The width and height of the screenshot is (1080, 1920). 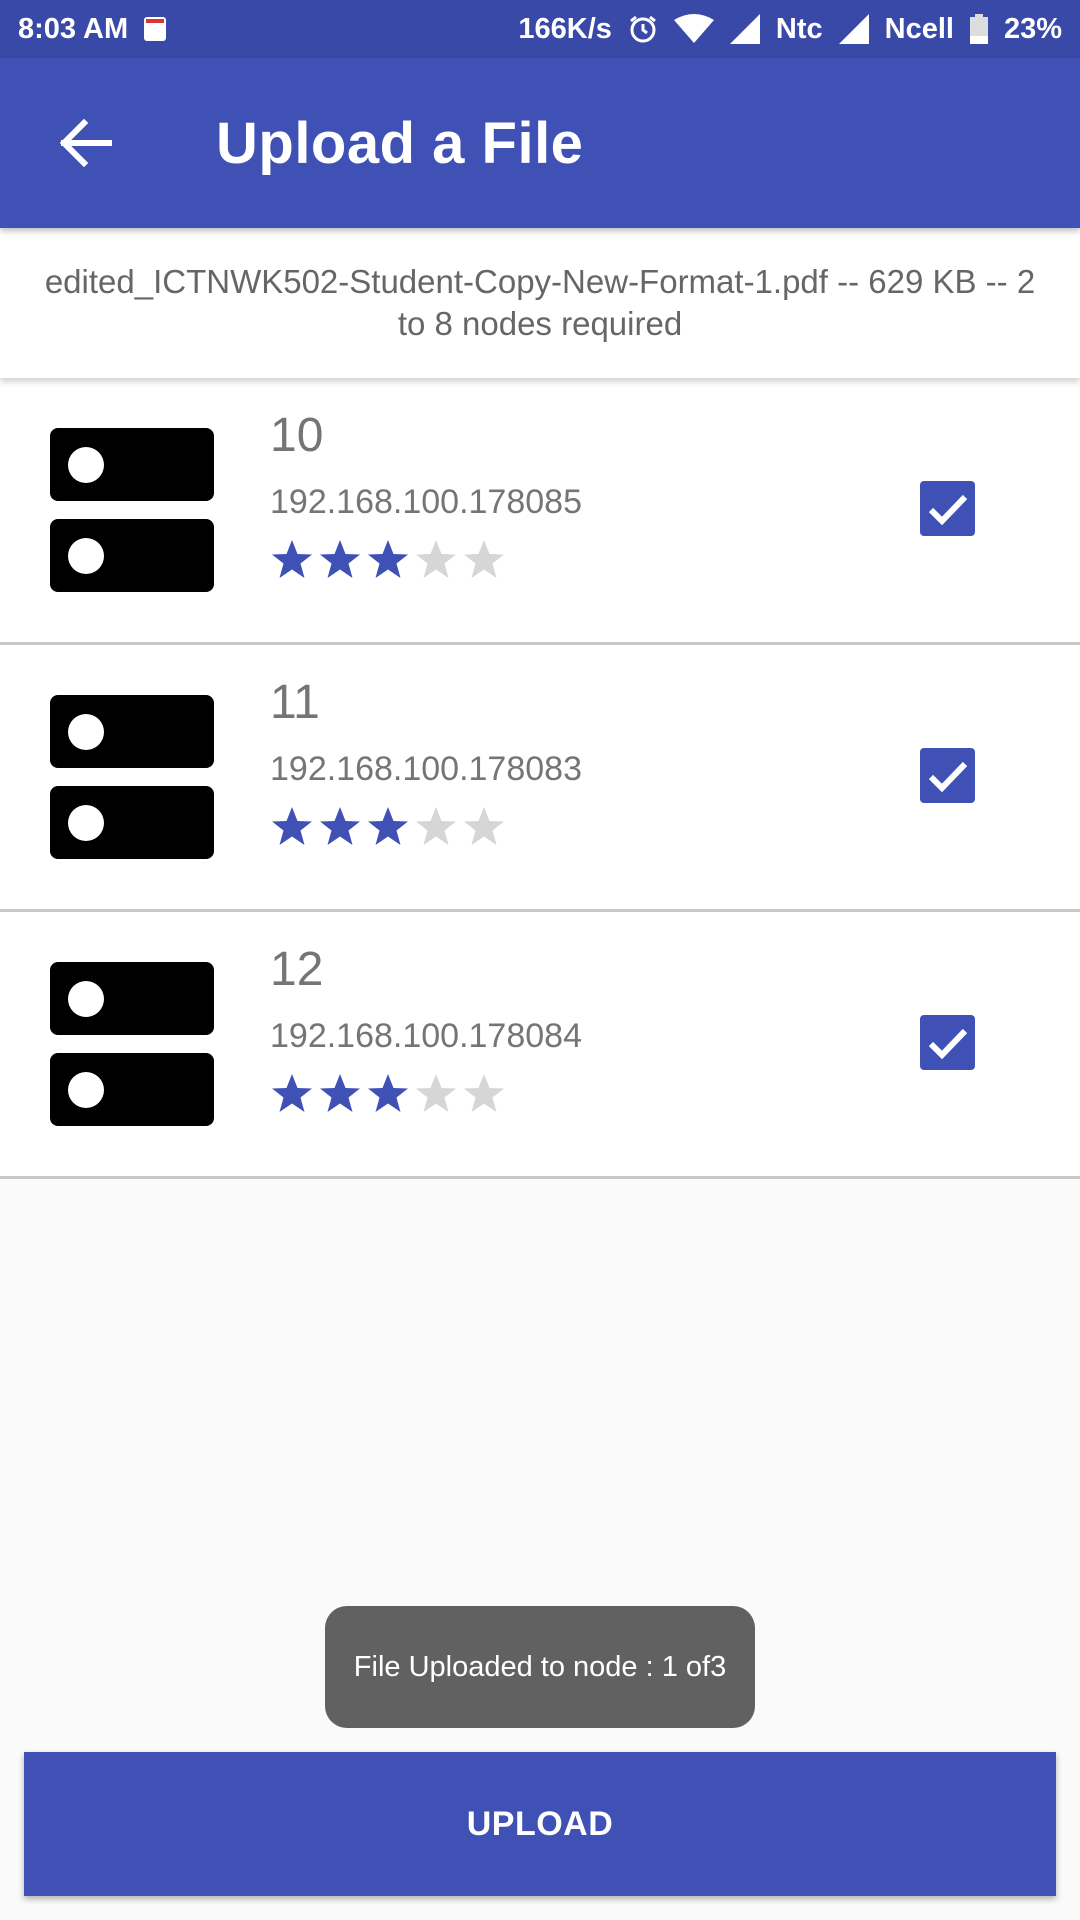 What do you see at coordinates (919, 28) in the screenshot?
I see `carrier-ncell: Ncell` at bounding box center [919, 28].